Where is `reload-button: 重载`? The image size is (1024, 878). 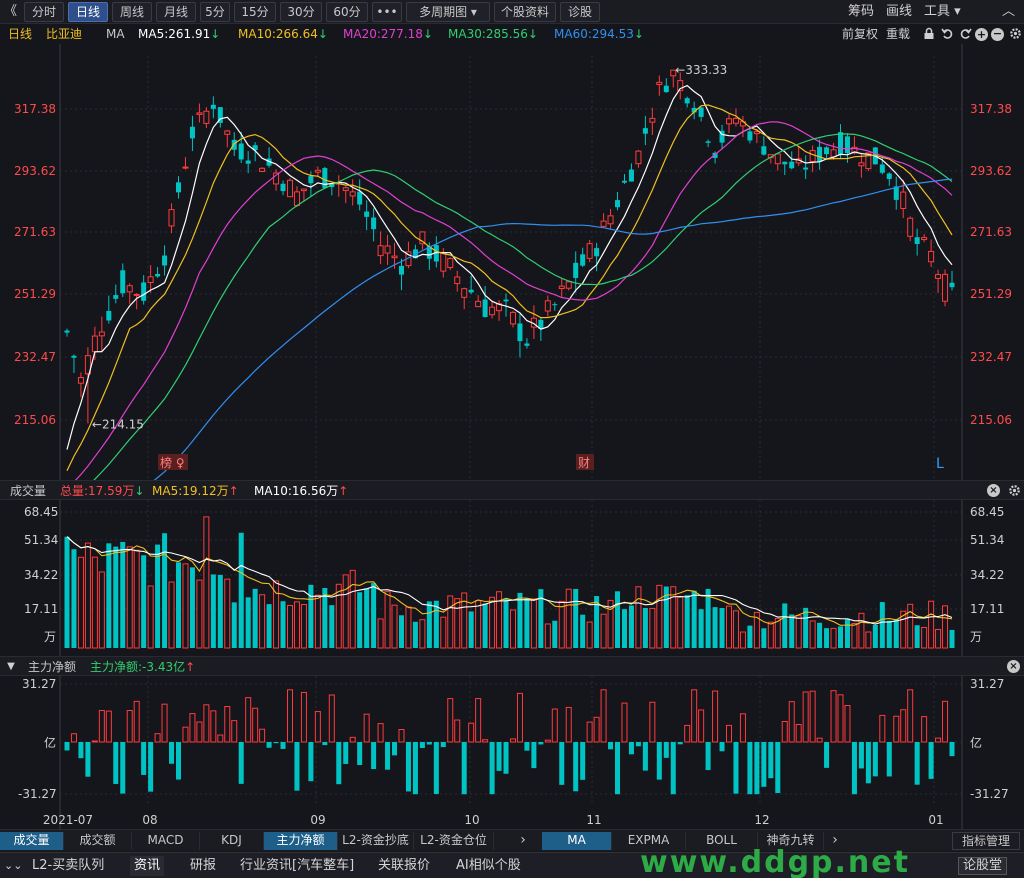
reload-button: 重载 is located at coordinates (898, 34).